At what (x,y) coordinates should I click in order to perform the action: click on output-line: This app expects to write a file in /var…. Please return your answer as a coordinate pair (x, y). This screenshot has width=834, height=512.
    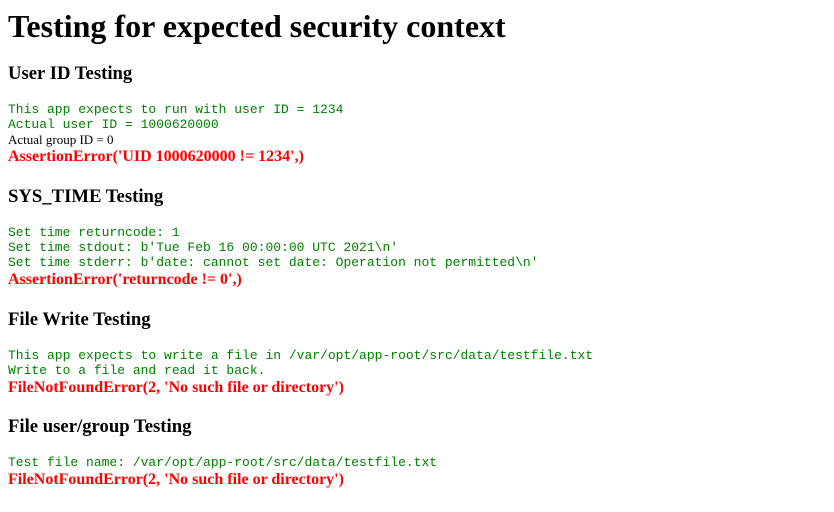
    Looking at the image, I should click on (301, 355).